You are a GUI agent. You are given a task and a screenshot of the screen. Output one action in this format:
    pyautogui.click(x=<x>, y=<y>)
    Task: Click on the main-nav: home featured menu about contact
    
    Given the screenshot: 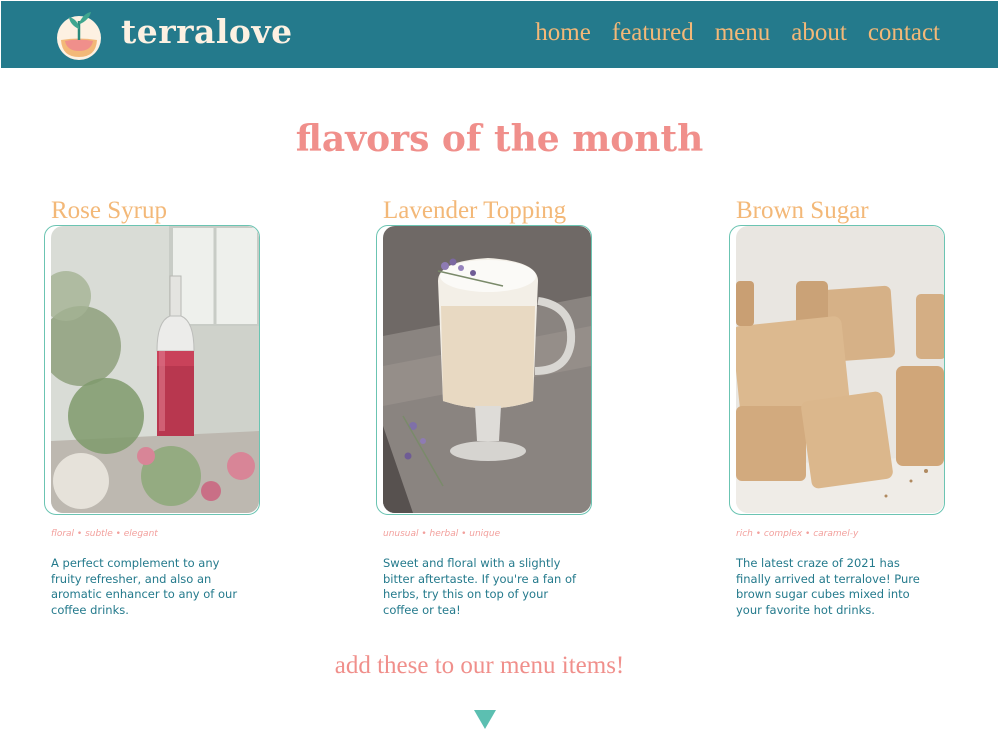 What is the action you would take?
    pyautogui.click(x=737, y=33)
    